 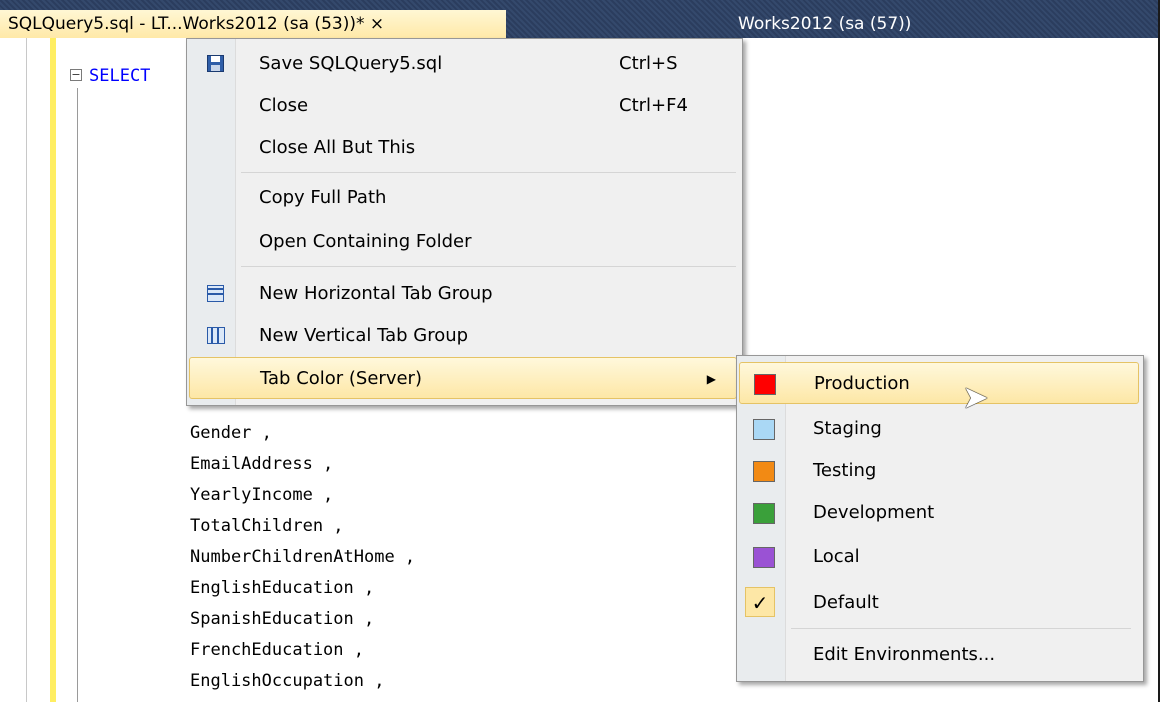 I want to click on menu-item-staging: Staging, so click(x=939, y=429).